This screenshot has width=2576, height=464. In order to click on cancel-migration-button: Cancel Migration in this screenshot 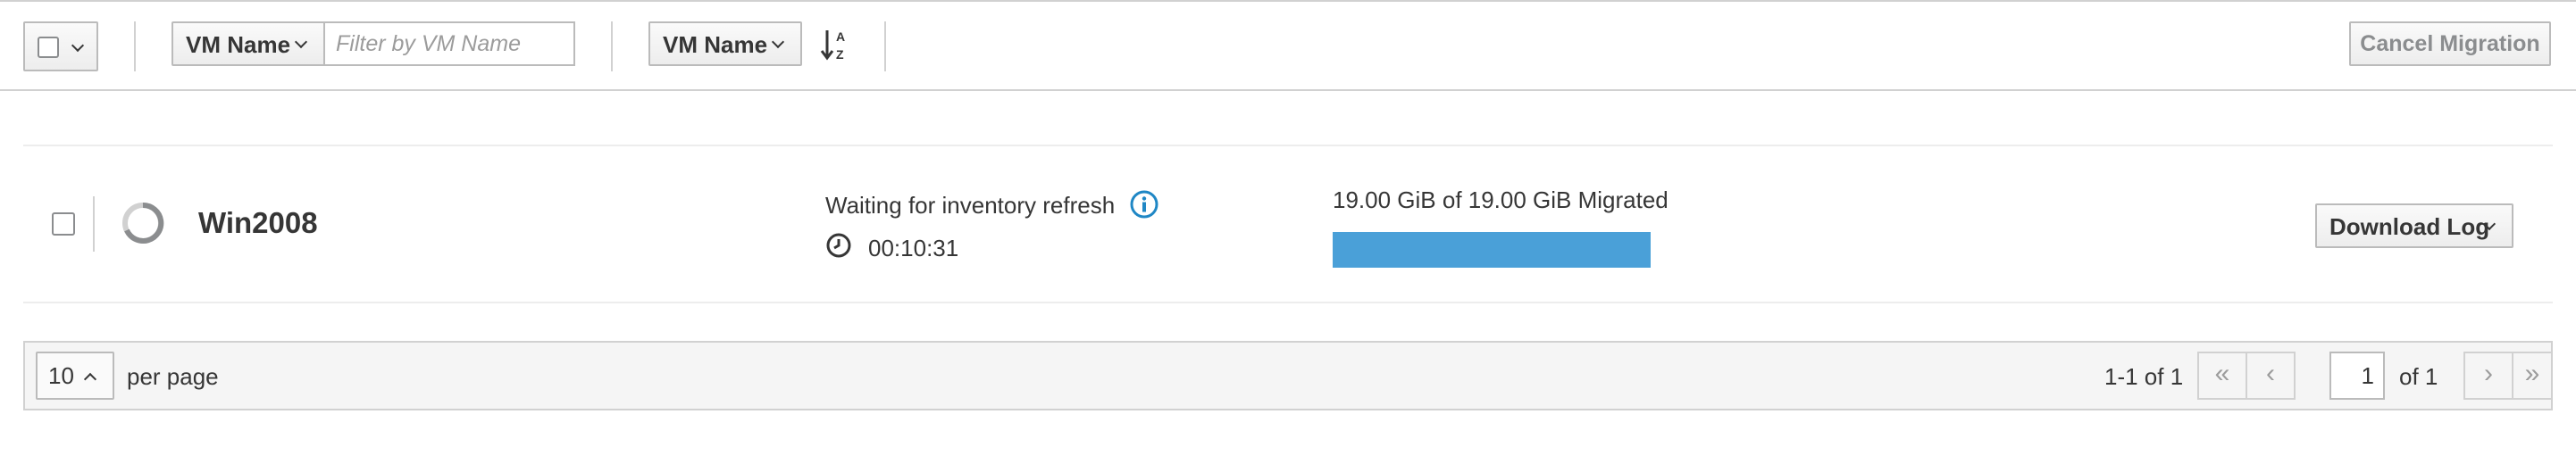, I will do `click(2450, 43)`.